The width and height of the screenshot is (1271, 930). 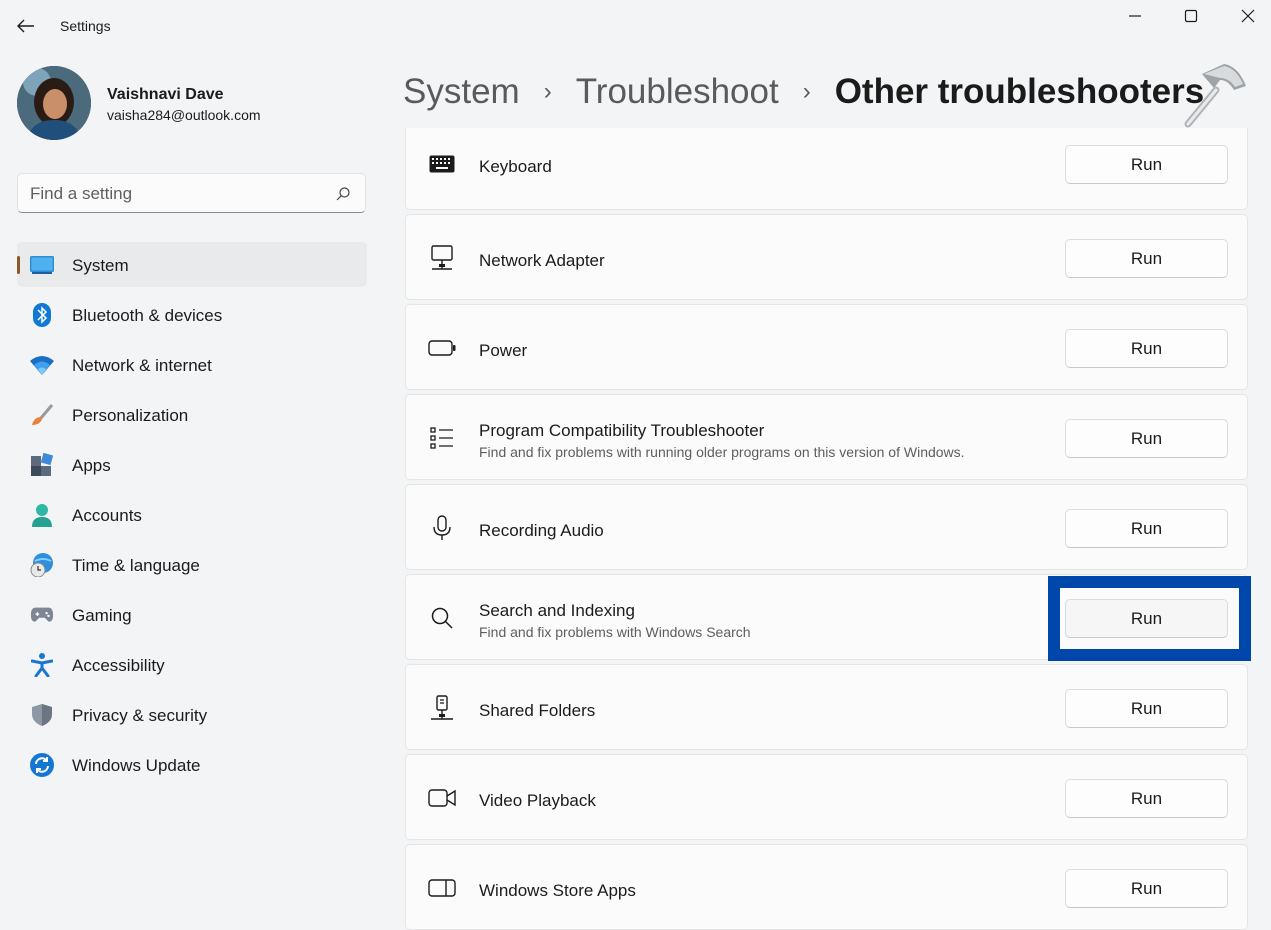 What do you see at coordinates (826, 169) in the screenshot?
I see `troubleshooter-row-keyboard: Keyboard Run` at bounding box center [826, 169].